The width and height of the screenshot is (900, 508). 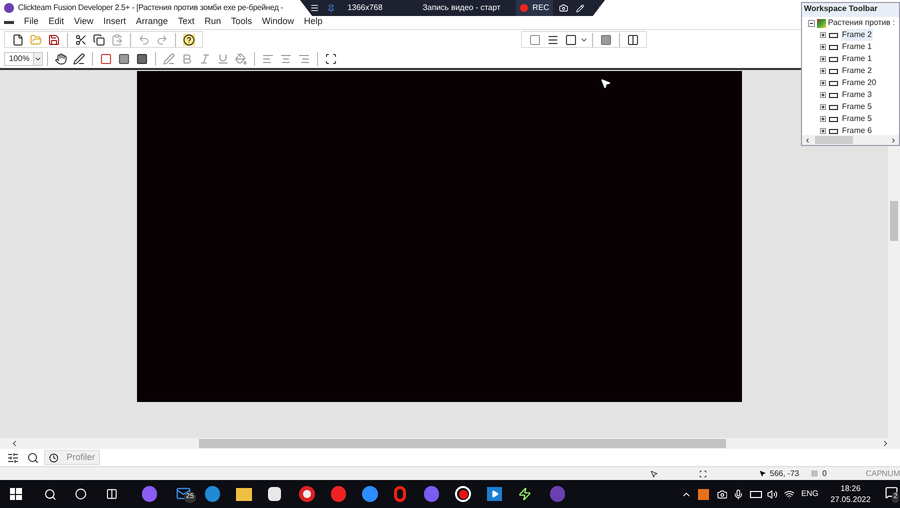 What do you see at coordinates (212, 22) in the screenshot?
I see `menu-item: Run` at bounding box center [212, 22].